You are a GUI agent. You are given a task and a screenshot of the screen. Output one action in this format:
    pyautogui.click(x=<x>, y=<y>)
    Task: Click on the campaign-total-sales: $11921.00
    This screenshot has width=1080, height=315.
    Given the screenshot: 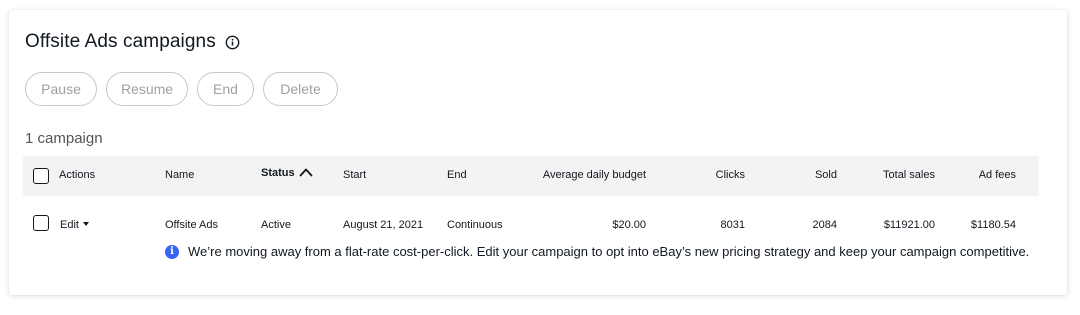 What is the action you would take?
    pyautogui.click(x=909, y=225)
    